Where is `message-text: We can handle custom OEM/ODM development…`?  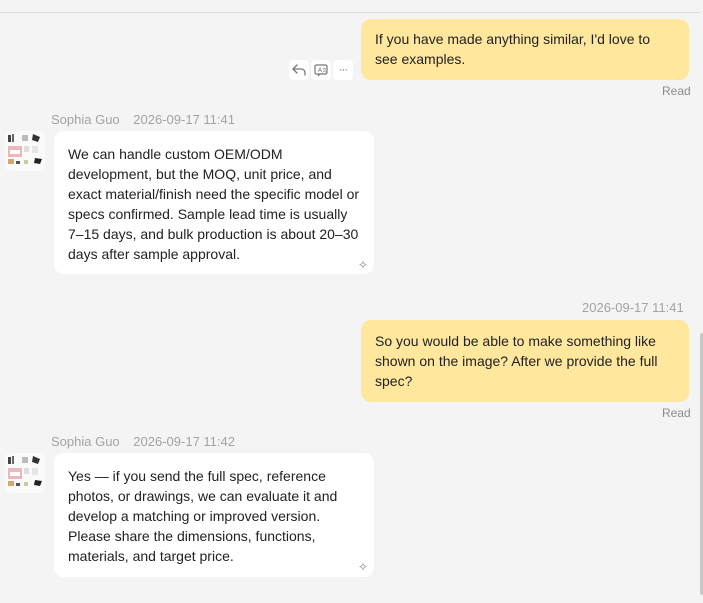
message-text: We can handle custom OEM/ODM development… is located at coordinates (214, 204).